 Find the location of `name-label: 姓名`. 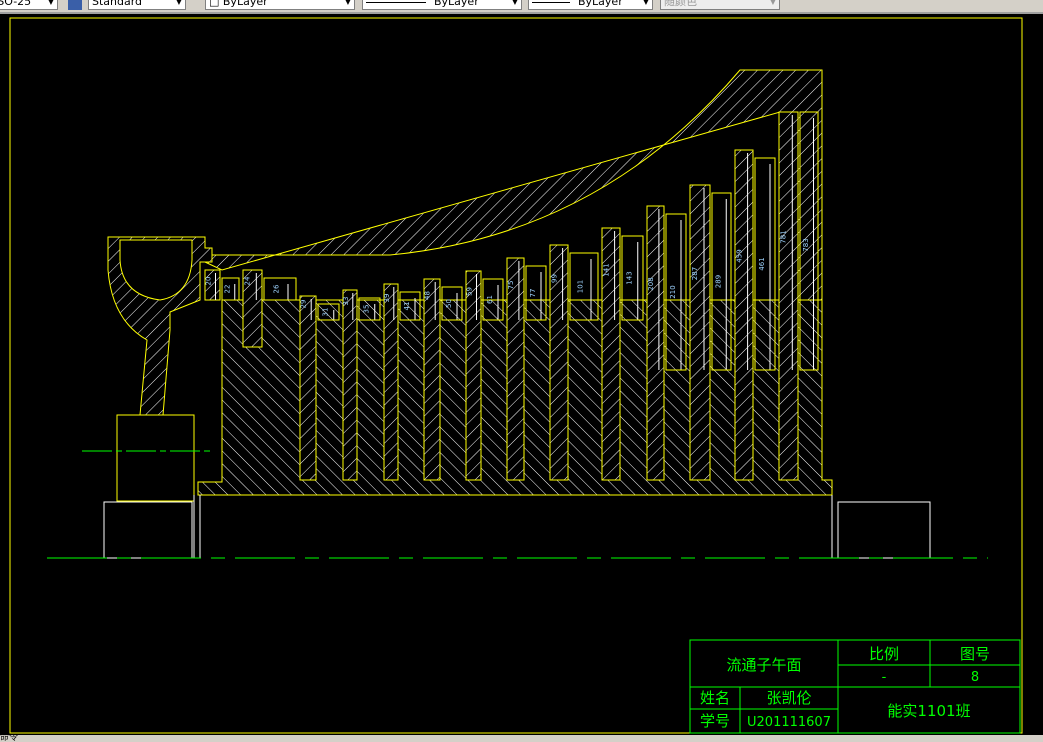

name-label: 姓名 is located at coordinates (715, 698).